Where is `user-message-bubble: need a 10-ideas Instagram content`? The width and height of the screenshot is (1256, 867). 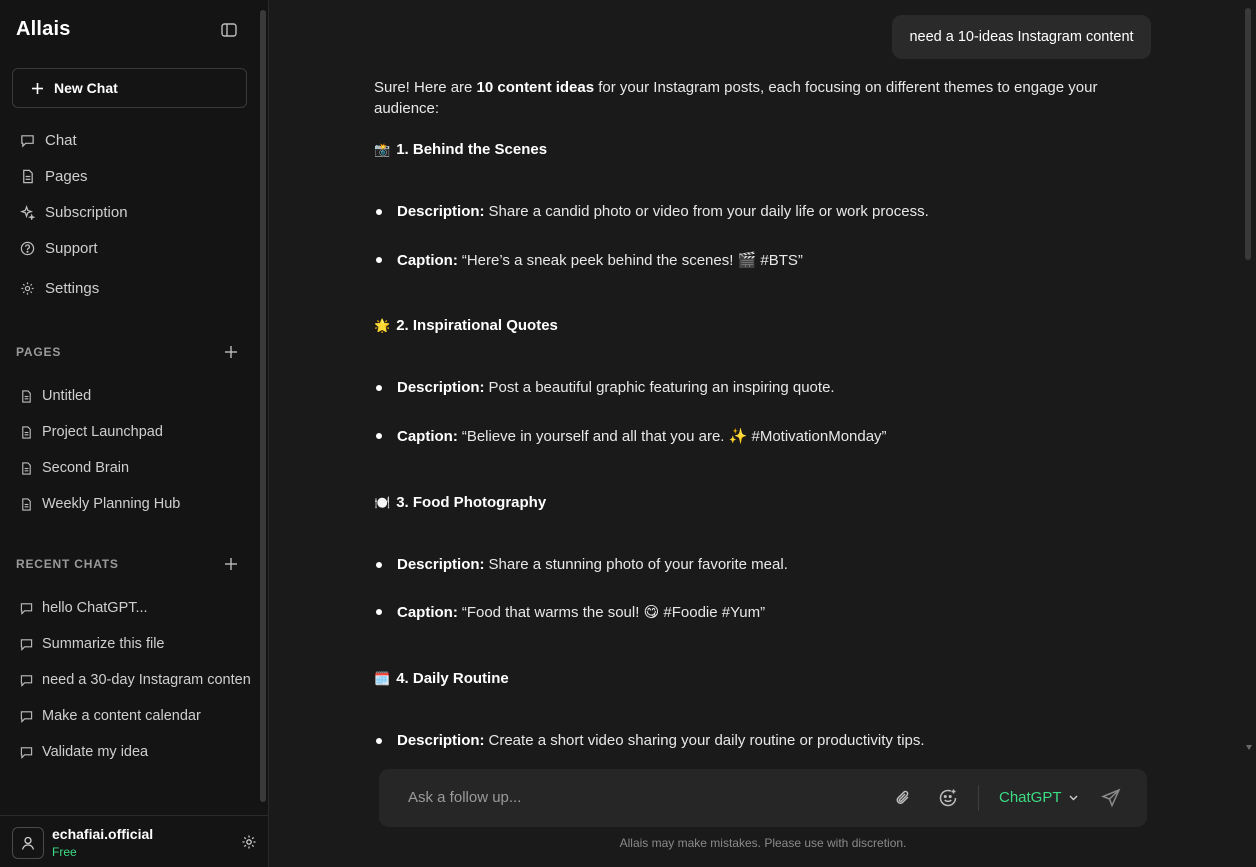
user-message-bubble: need a 10-ideas Instagram content is located at coordinates (1021, 37).